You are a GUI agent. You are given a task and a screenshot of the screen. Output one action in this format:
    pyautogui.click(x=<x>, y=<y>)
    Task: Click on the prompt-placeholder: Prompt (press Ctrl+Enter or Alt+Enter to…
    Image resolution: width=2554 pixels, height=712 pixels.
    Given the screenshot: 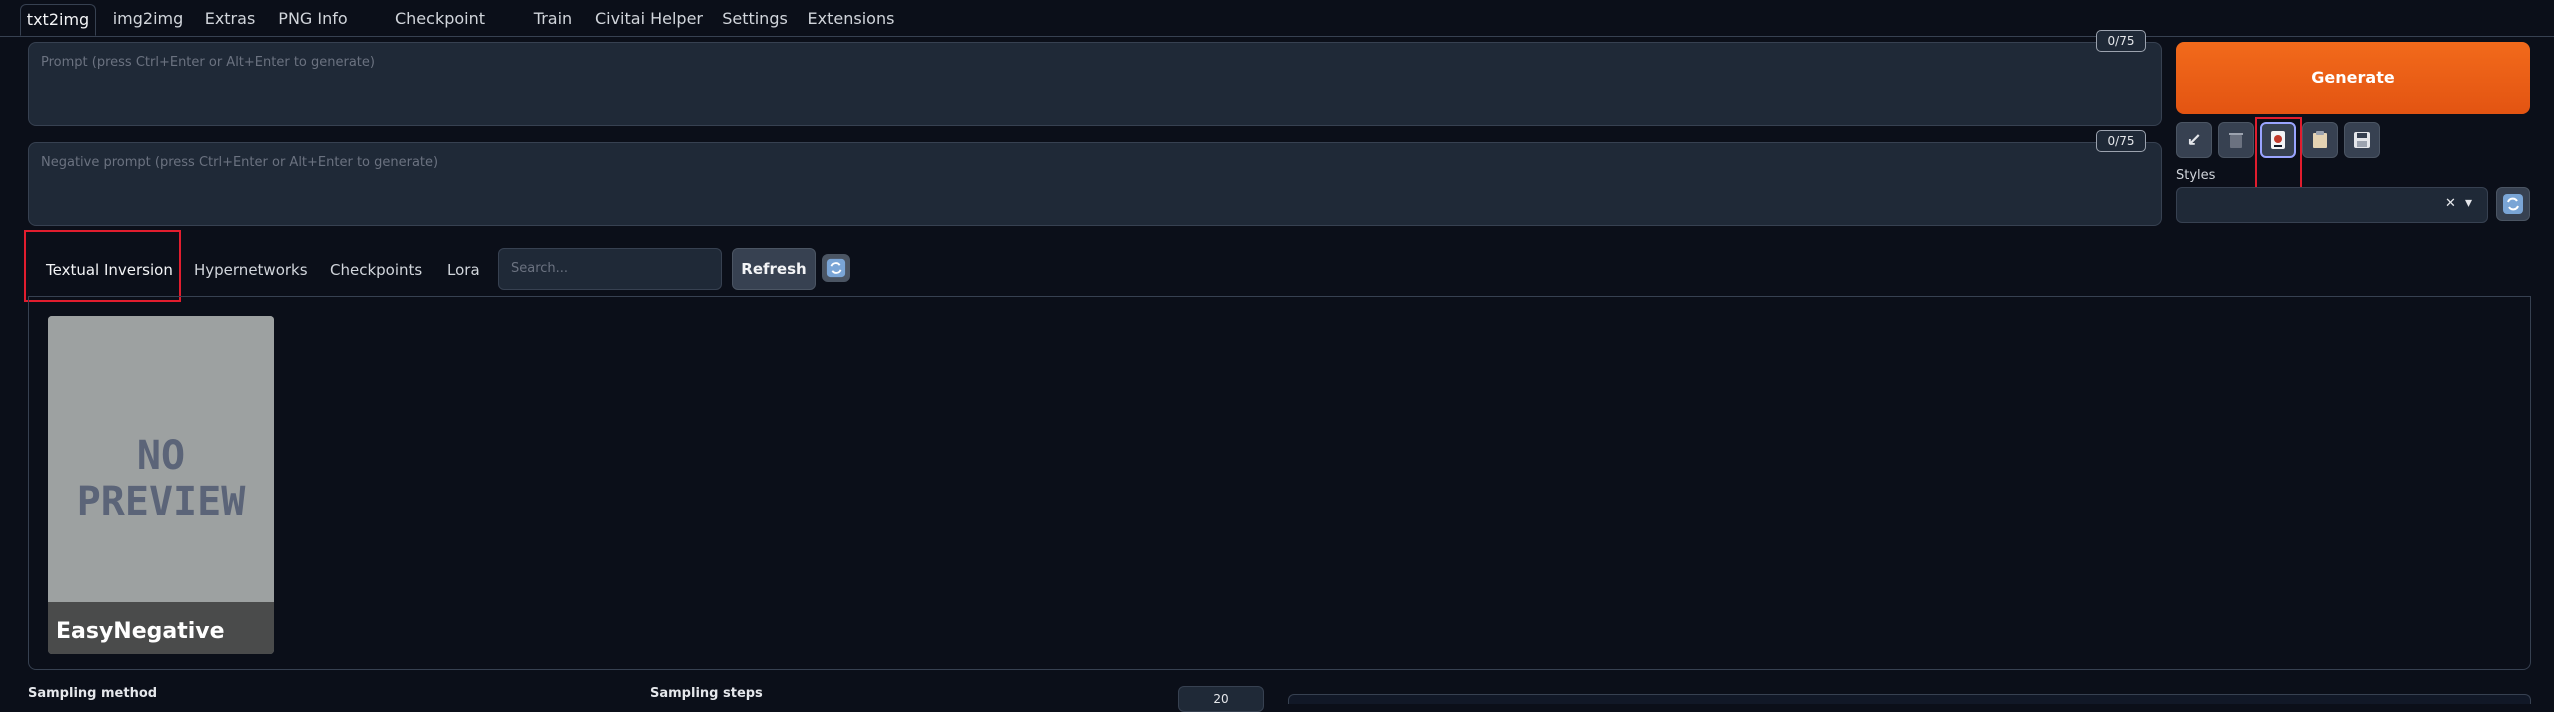 What is the action you would take?
    pyautogui.click(x=208, y=62)
    